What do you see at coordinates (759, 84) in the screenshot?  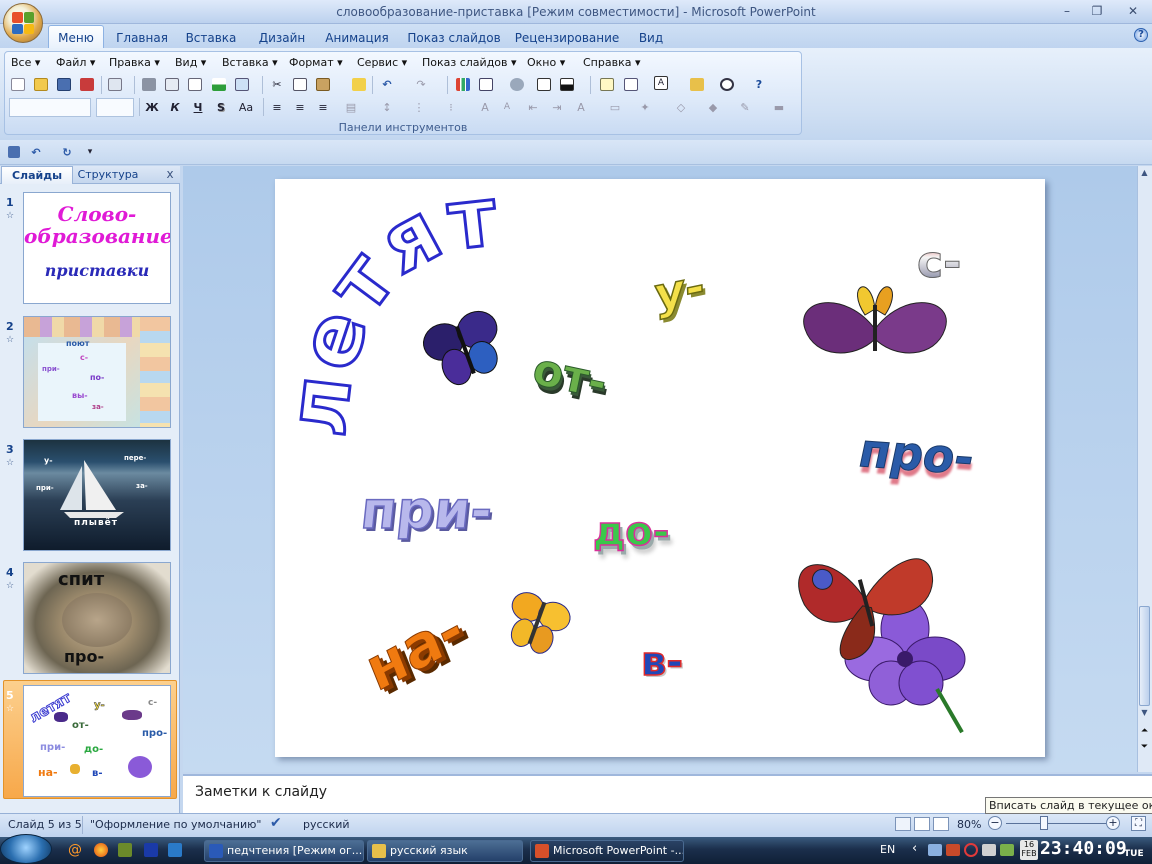 I see `help-toolbar-icon: ?` at bounding box center [759, 84].